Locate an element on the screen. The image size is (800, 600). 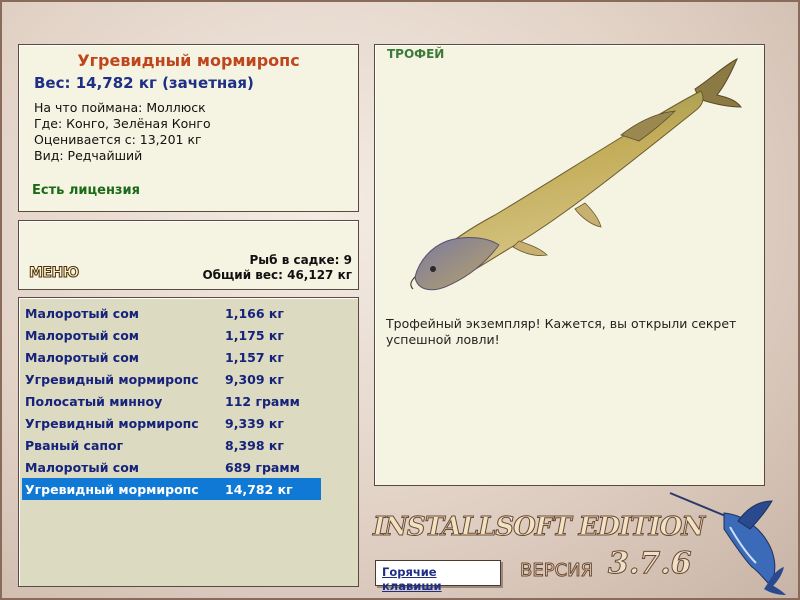
list-item: Малоротый сом 1,166 кг is located at coordinates (171, 313).